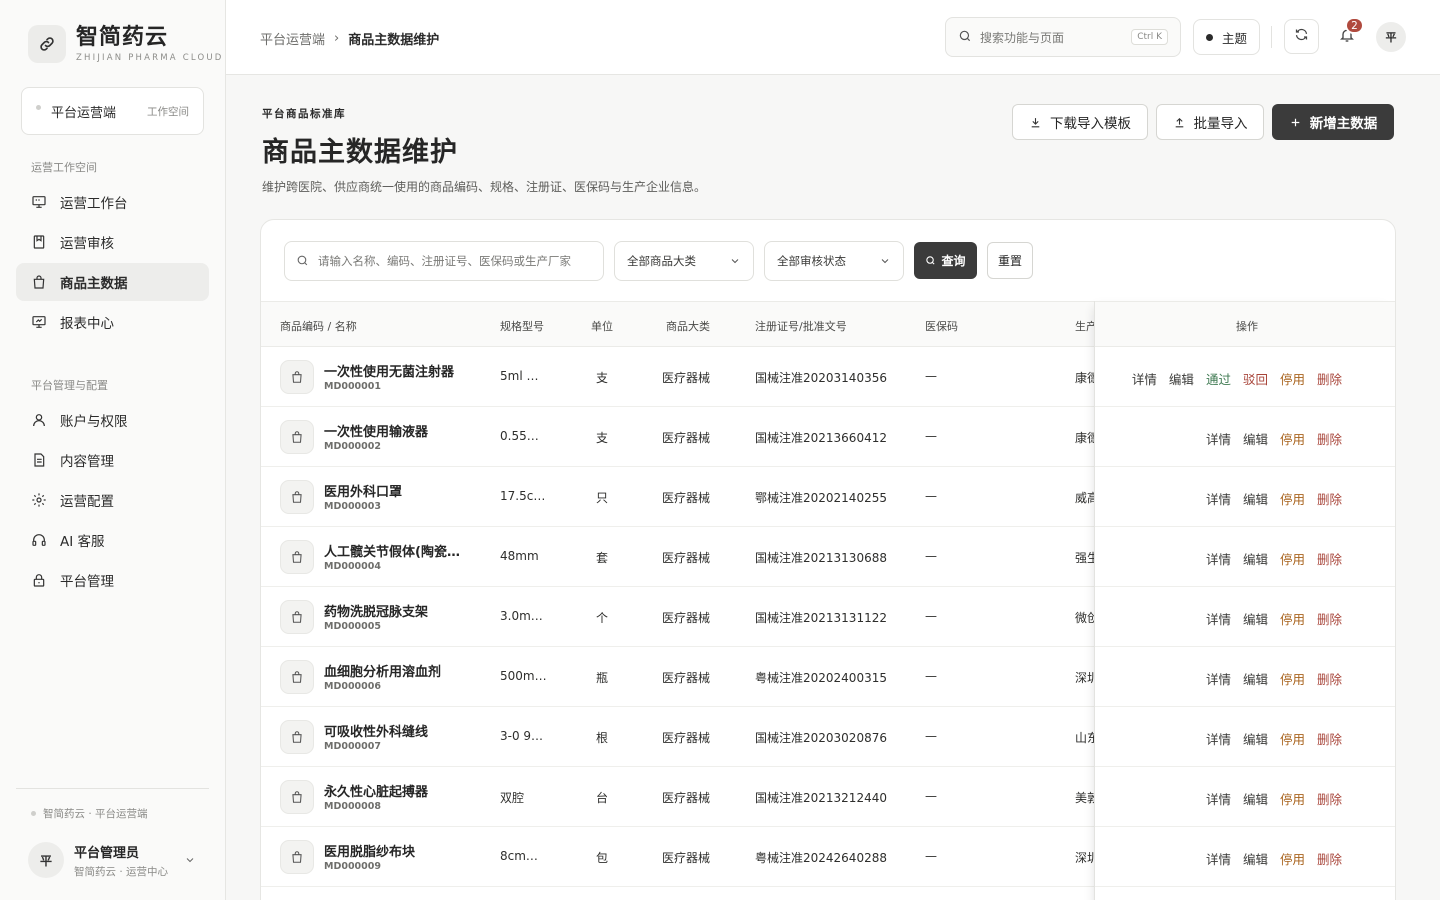 The image size is (1440, 900). Describe the element at coordinates (376, 430) in the screenshot. I see `product-name: 一次性使用输液器` at that location.